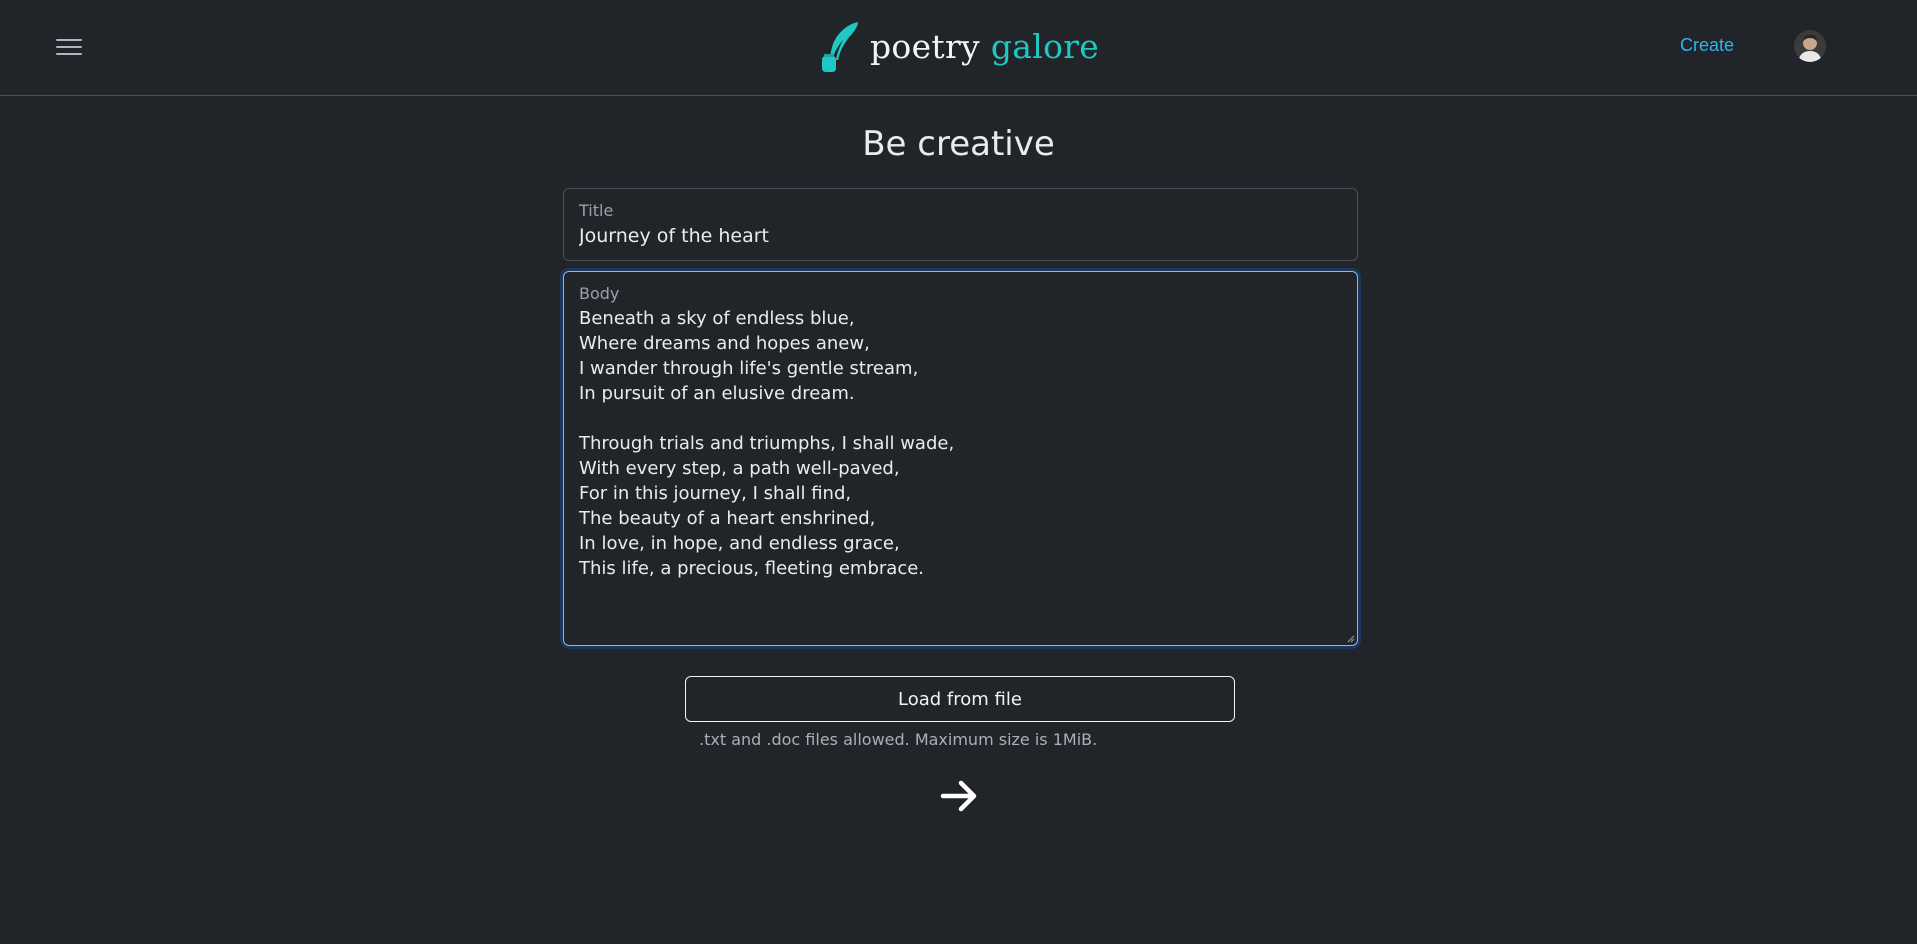 The image size is (1917, 944). What do you see at coordinates (1351, 639) in the screenshot?
I see `resize-handle-icon` at bounding box center [1351, 639].